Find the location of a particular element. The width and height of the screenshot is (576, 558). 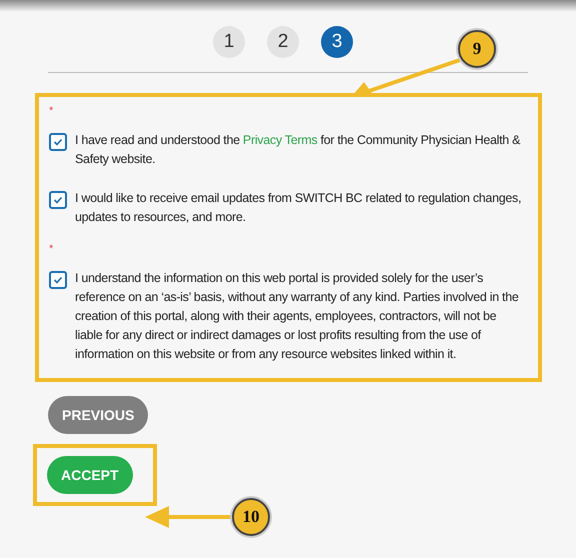

callout-badge: 9 is located at coordinates (477, 49).